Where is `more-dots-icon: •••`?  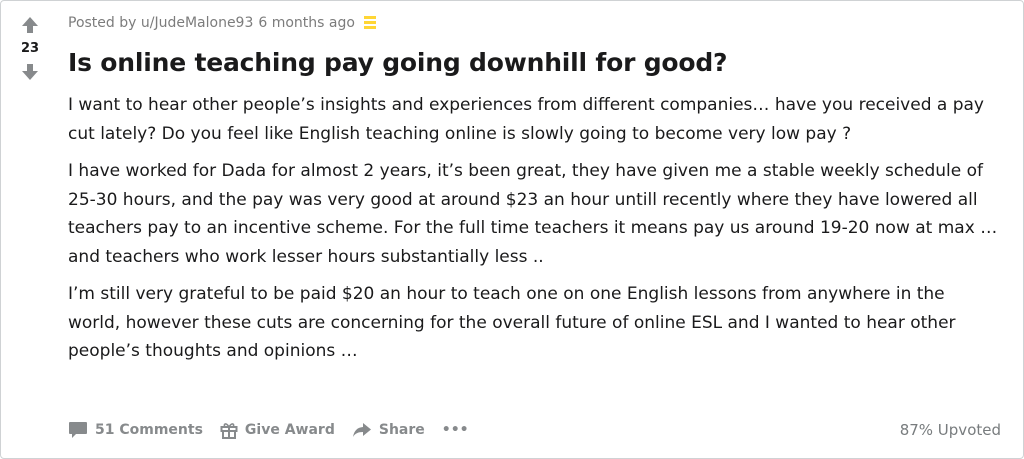 more-dots-icon: ••• is located at coordinates (455, 430).